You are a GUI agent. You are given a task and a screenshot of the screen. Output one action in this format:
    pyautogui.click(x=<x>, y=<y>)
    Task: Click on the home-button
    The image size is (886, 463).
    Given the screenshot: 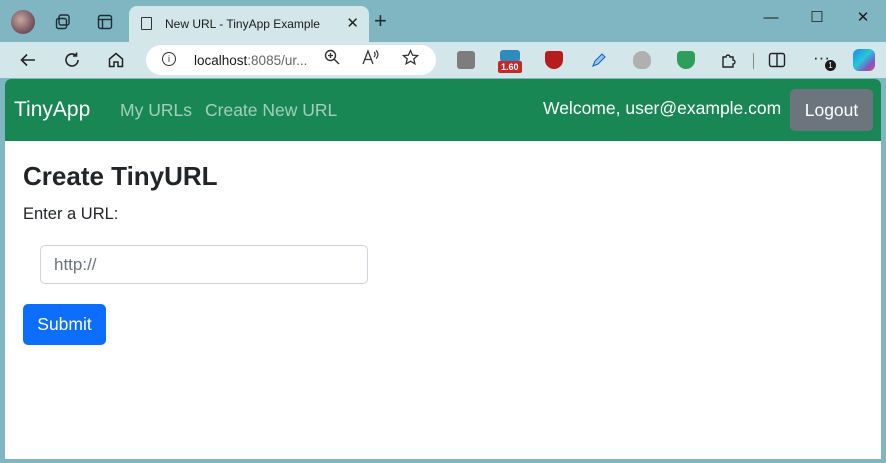 What is the action you would take?
    pyautogui.click(x=116, y=60)
    